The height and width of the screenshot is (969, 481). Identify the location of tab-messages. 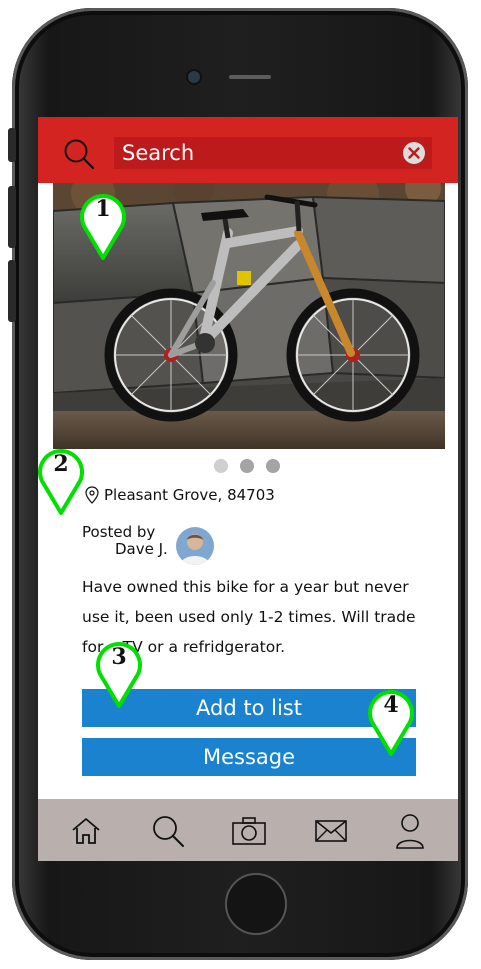
(331, 831).